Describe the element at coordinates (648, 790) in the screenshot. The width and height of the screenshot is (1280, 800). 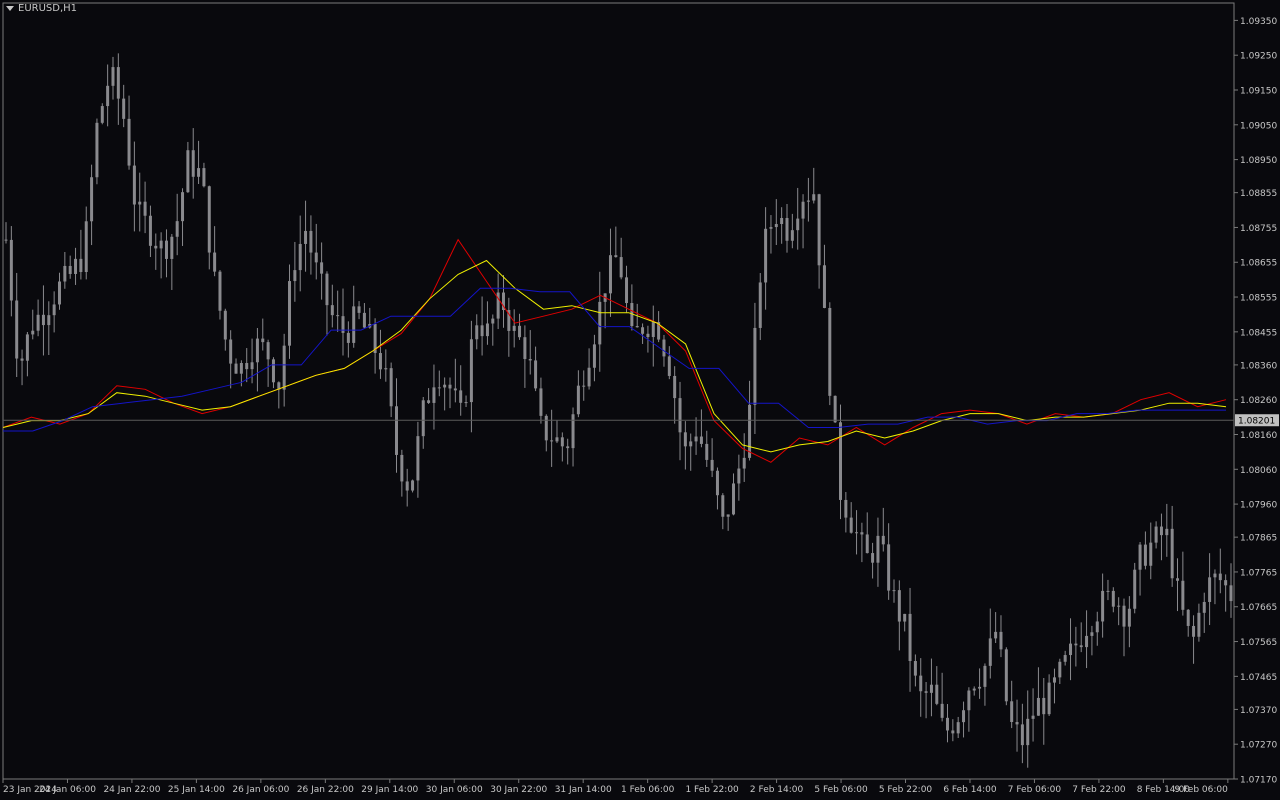
I see `x-tick-label: 1 Feb 06:00` at that location.